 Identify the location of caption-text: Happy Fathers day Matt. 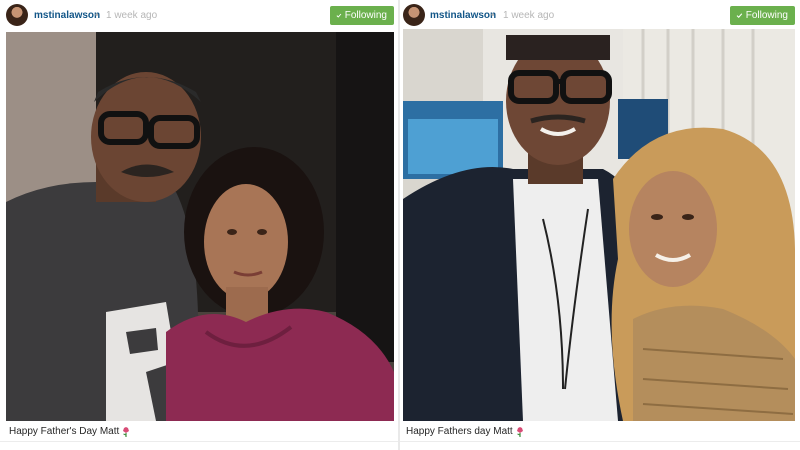
(459, 431).